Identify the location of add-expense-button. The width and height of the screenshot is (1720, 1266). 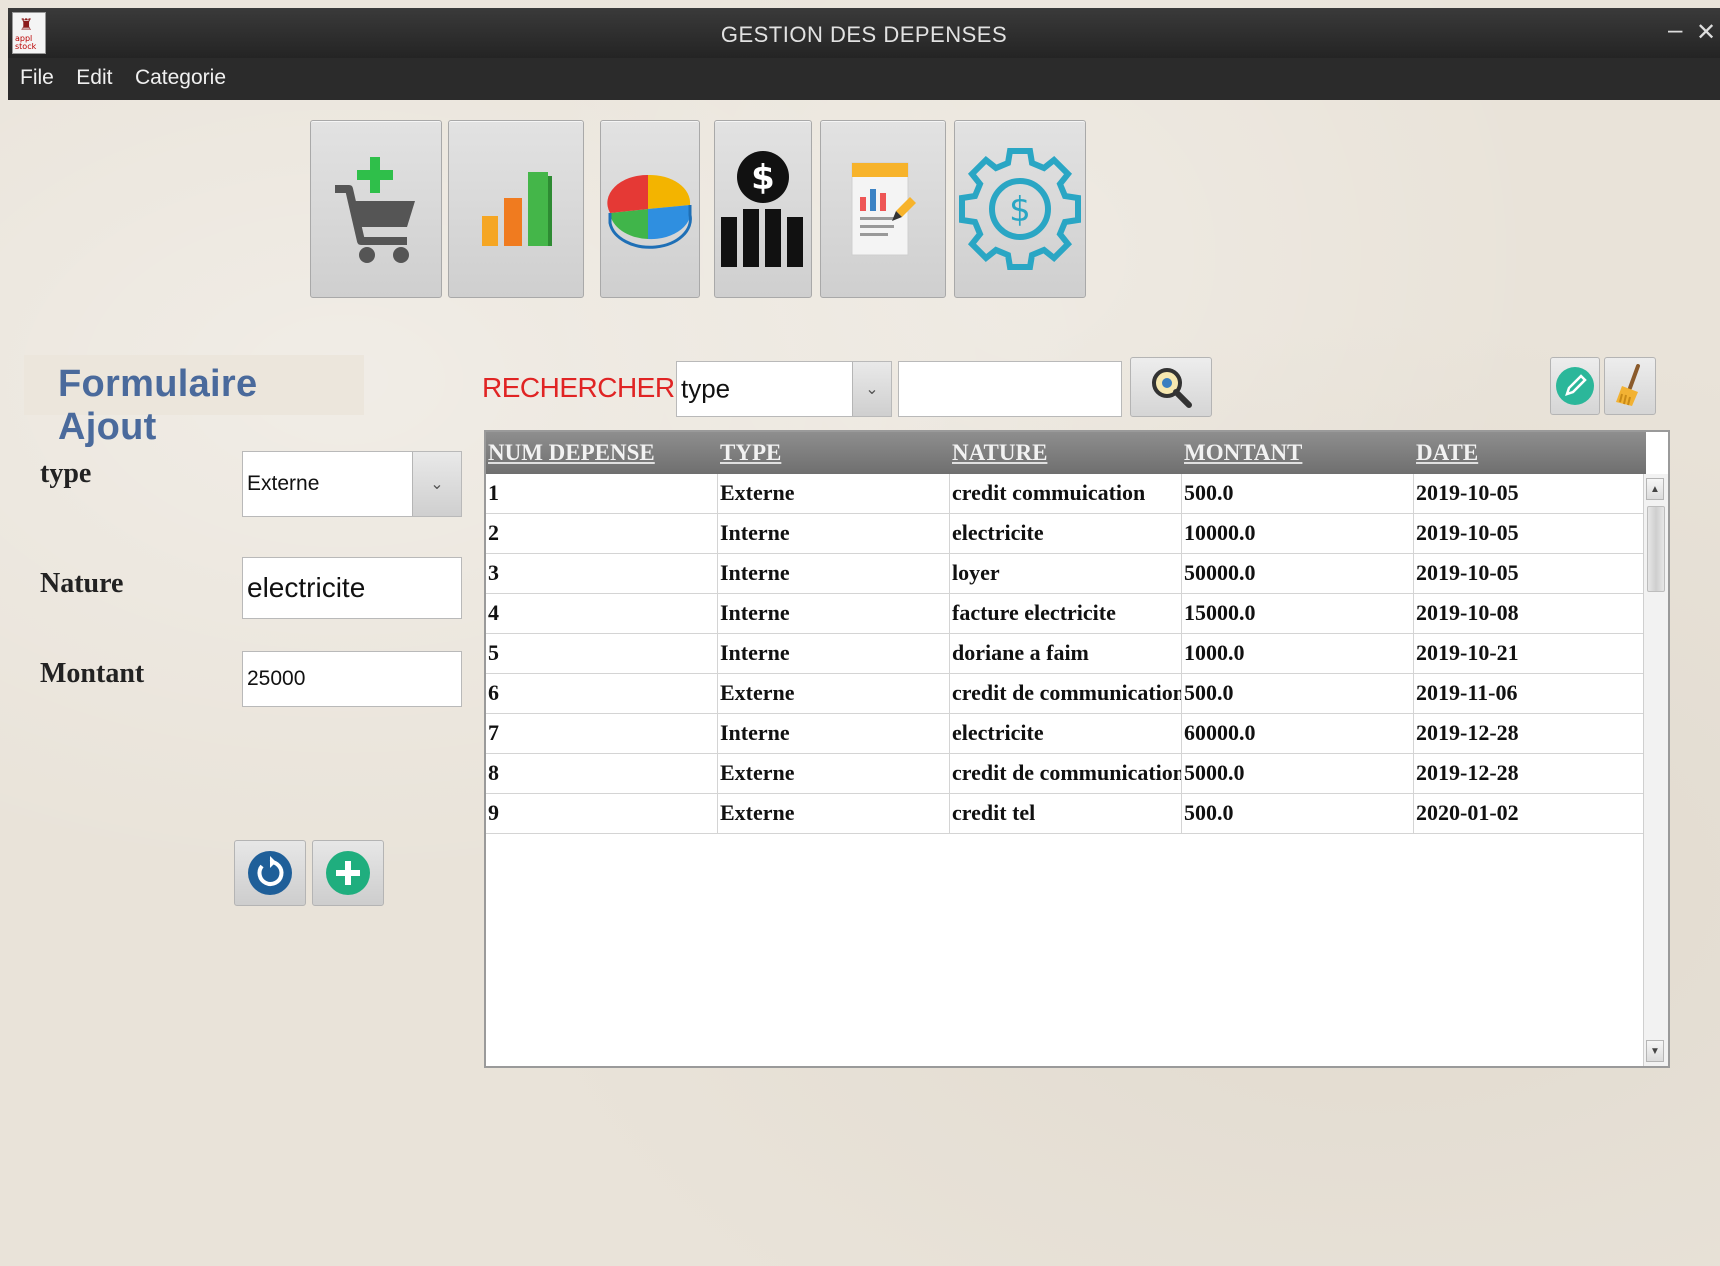
(376, 209).